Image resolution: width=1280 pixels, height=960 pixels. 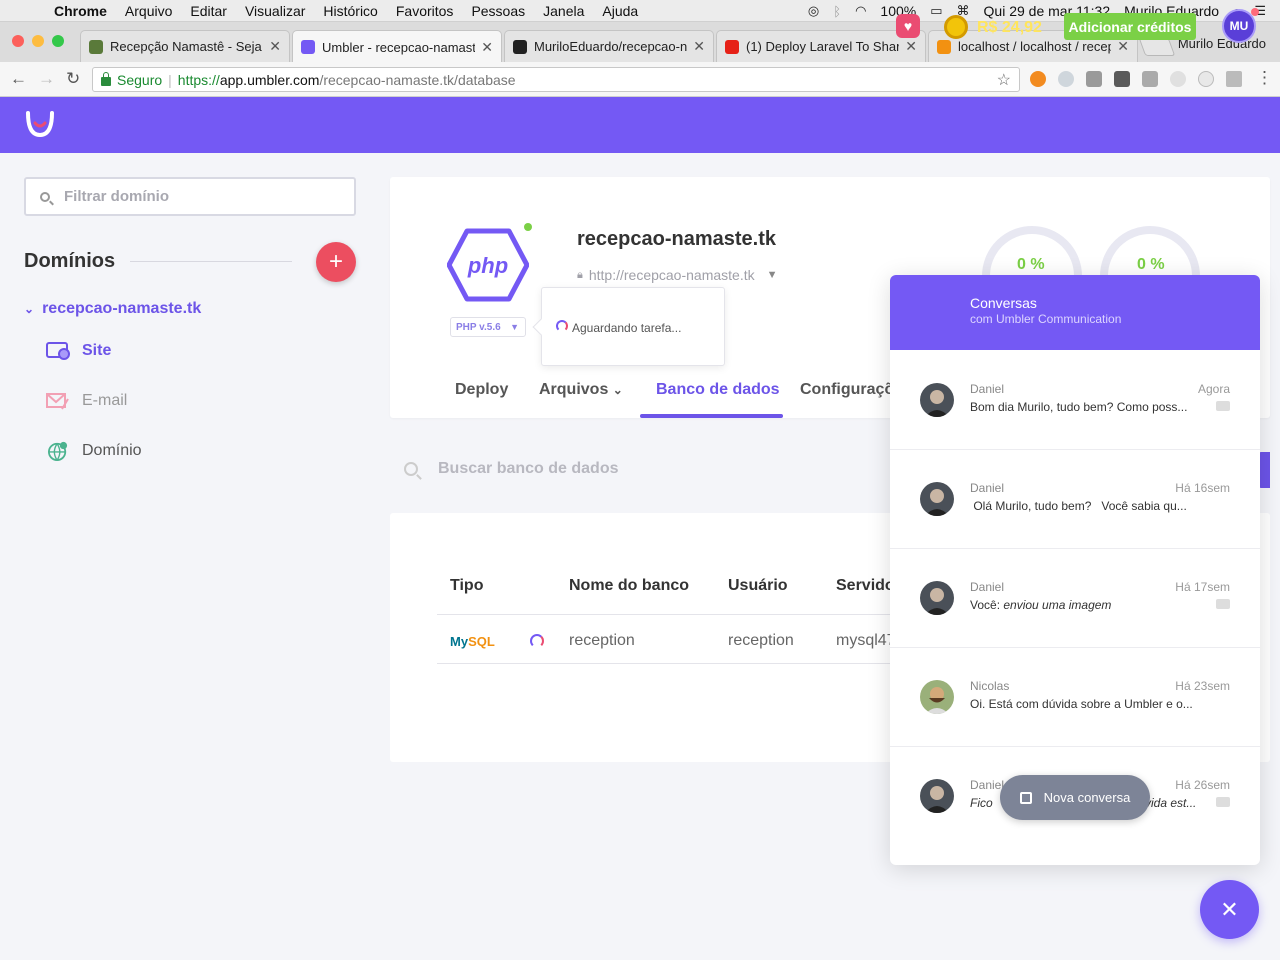 I want to click on php-version-select: PHP v.5.6 ▼, so click(x=488, y=327).